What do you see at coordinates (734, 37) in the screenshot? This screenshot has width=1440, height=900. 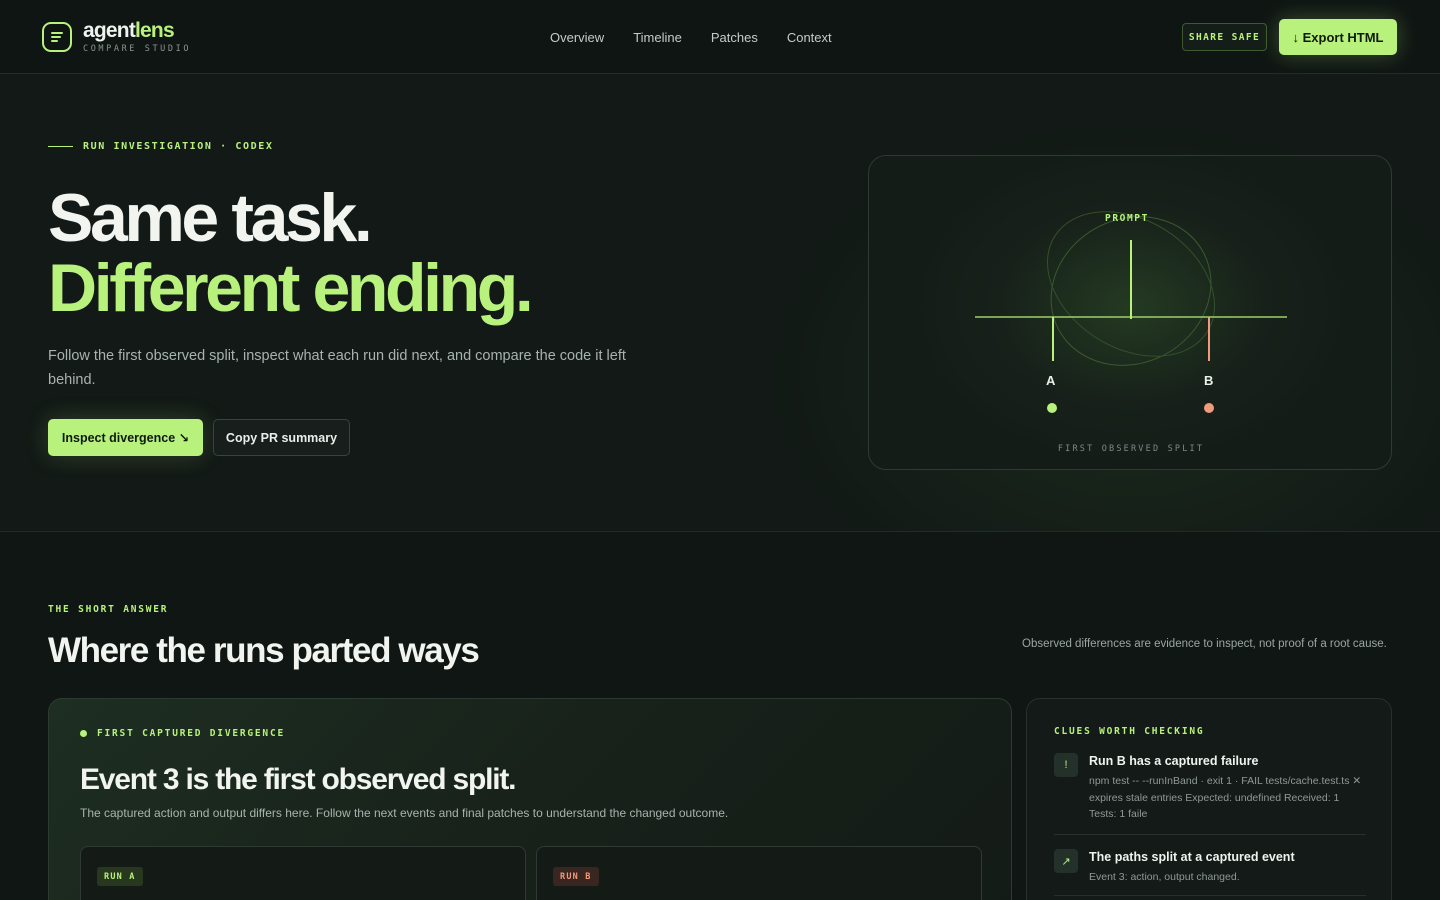 I see `nav-patches: Patches` at bounding box center [734, 37].